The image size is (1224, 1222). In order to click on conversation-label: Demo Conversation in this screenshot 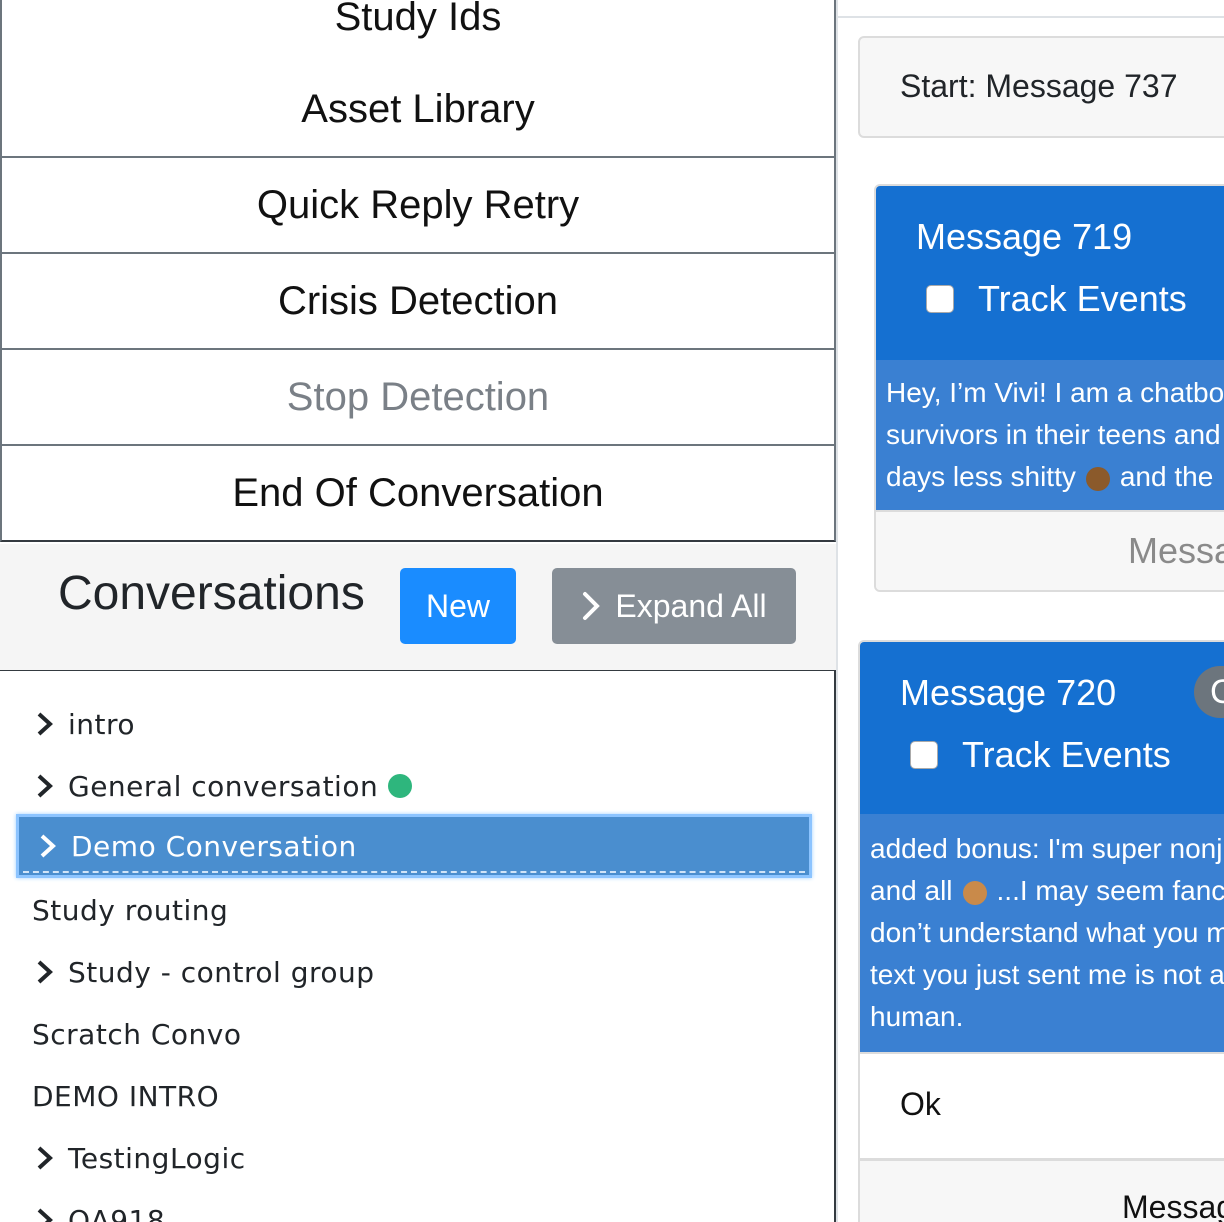, I will do `click(214, 846)`.